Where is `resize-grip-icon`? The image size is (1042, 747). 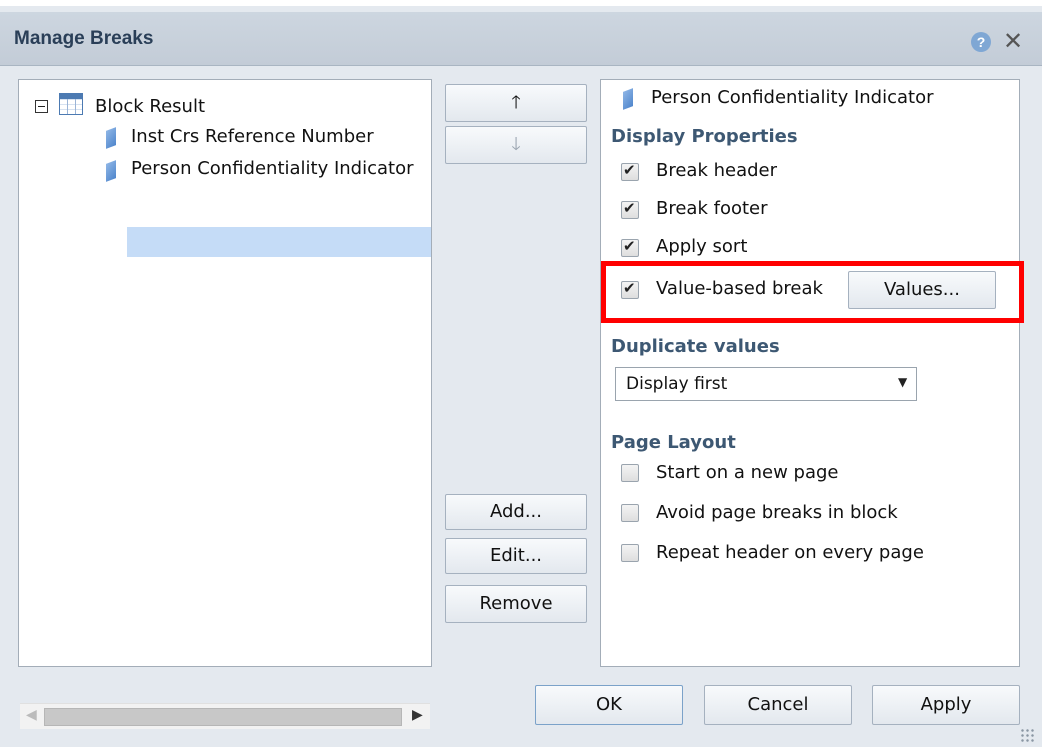
resize-grip-icon is located at coordinates (1028, 736).